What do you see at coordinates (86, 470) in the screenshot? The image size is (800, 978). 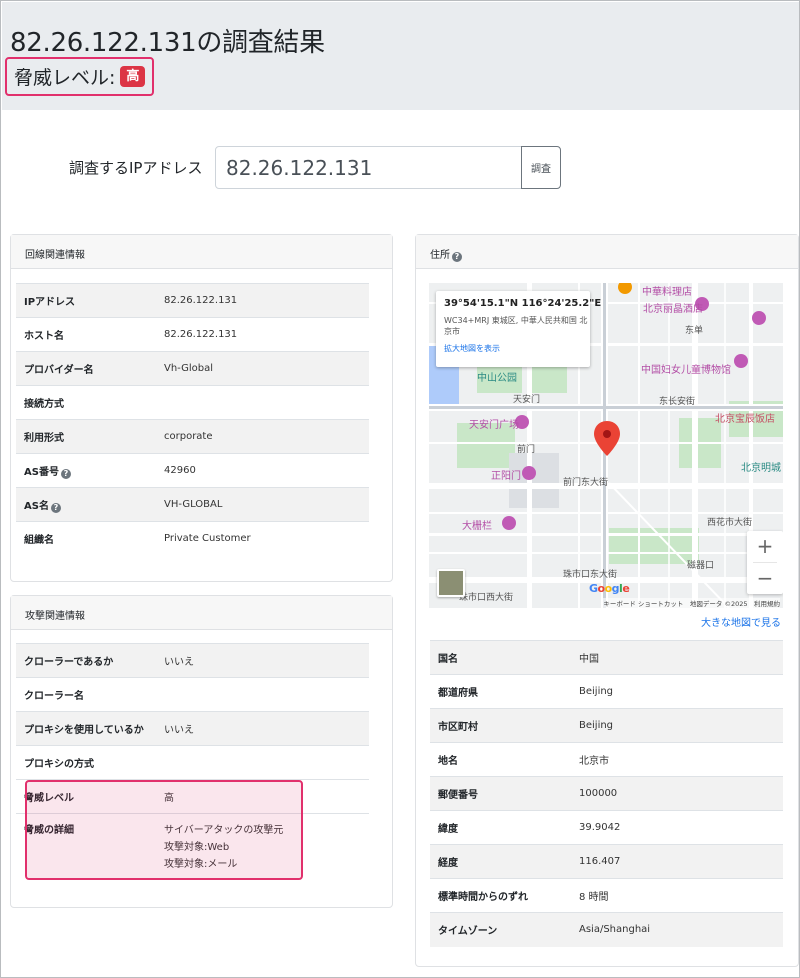 I see `row-key: AS番号?` at bounding box center [86, 470].